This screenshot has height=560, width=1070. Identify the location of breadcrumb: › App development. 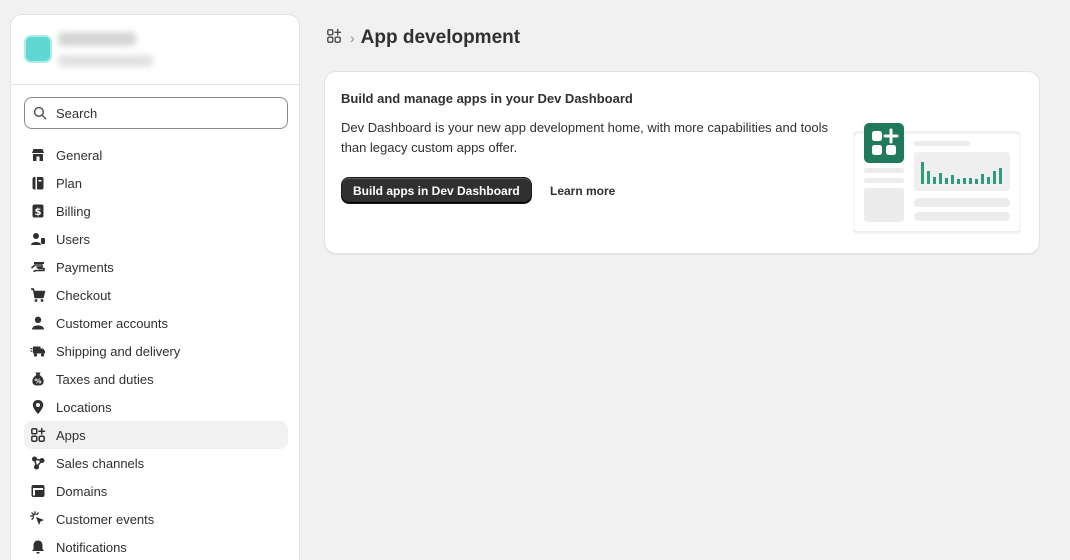
(423, 38).